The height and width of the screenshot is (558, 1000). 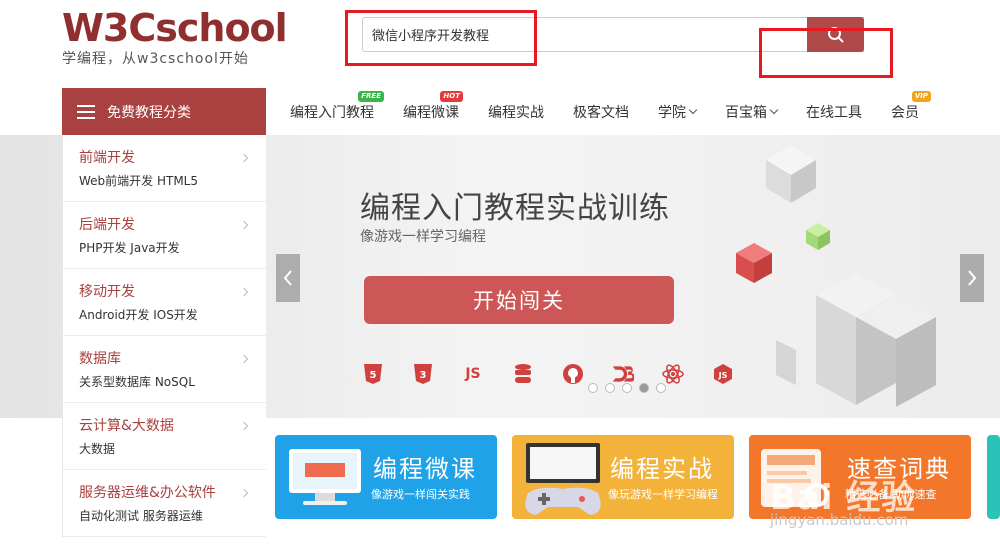 I want to click on nav-item-microcourse: 编程微课 HOT, so click(x=433, y=106).